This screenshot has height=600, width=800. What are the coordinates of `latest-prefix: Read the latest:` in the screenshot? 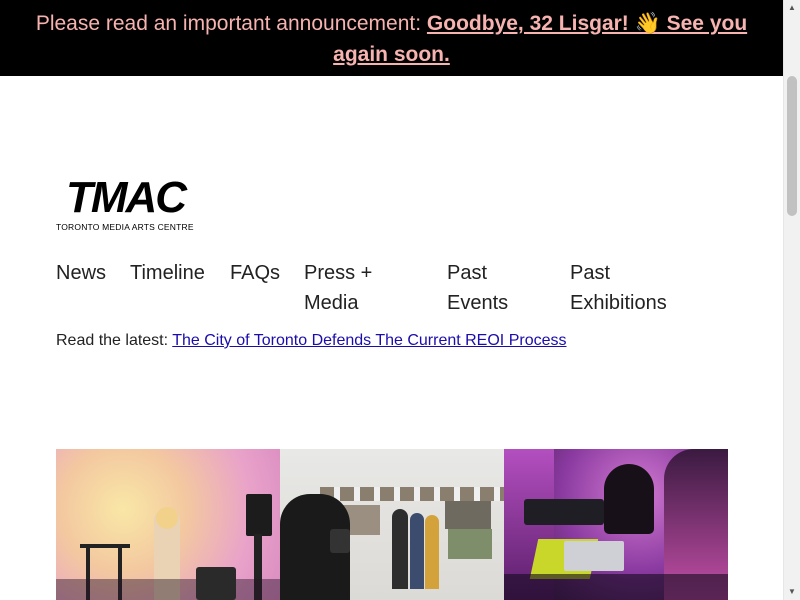 It's located at (114, 340).